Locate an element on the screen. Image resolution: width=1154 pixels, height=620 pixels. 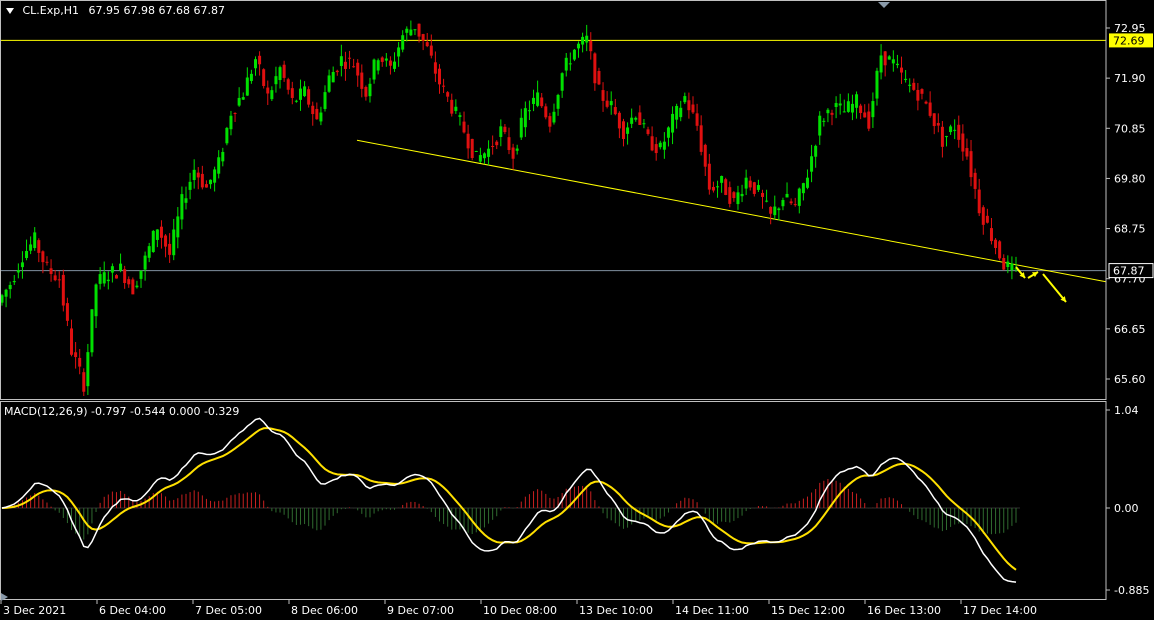
time-tick-label: 16 Dec 13:00 is located at coordinates (904, 610).